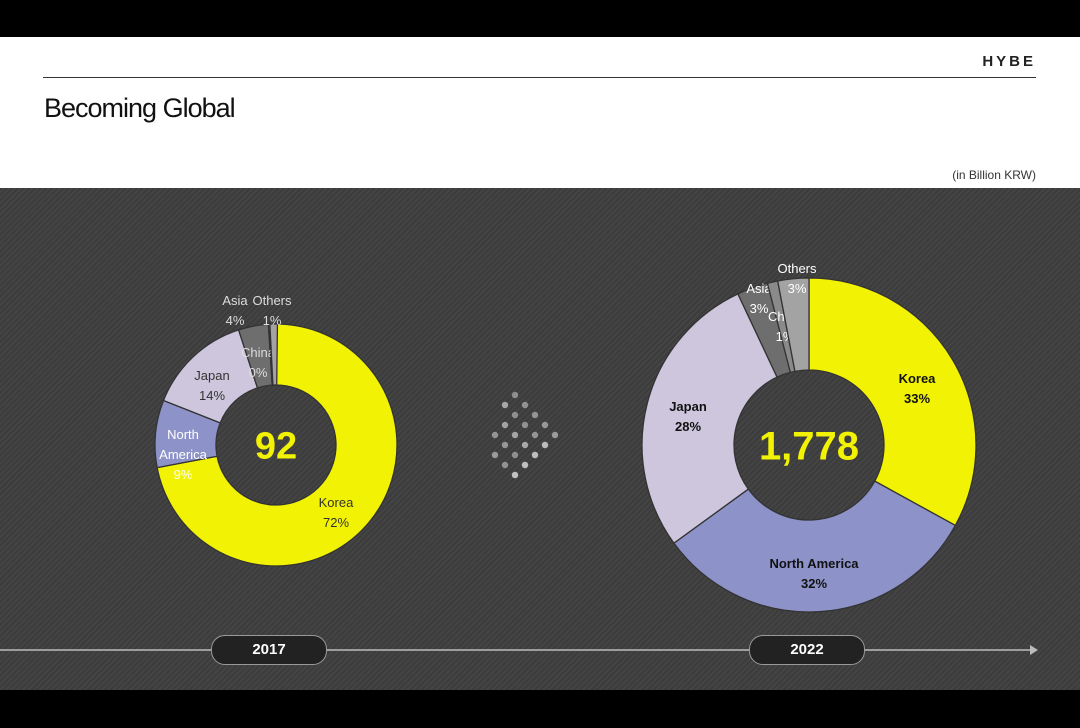 This screenshot has height=728, width=1080. What do you see at coordinates (519, 650) in the screenshot?
I see `timeline` at bounding box center [519, 650].